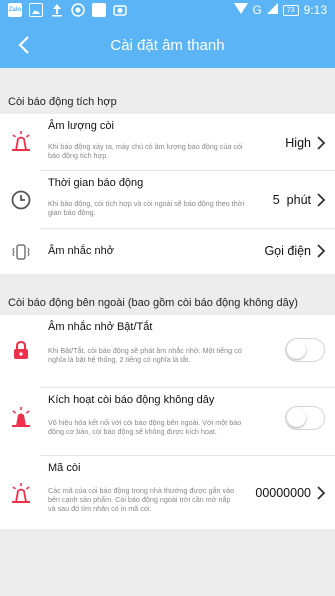  Describe the element at coordinates (290, 10) in the screenshot. I see `battery-icon: 73` at that location.